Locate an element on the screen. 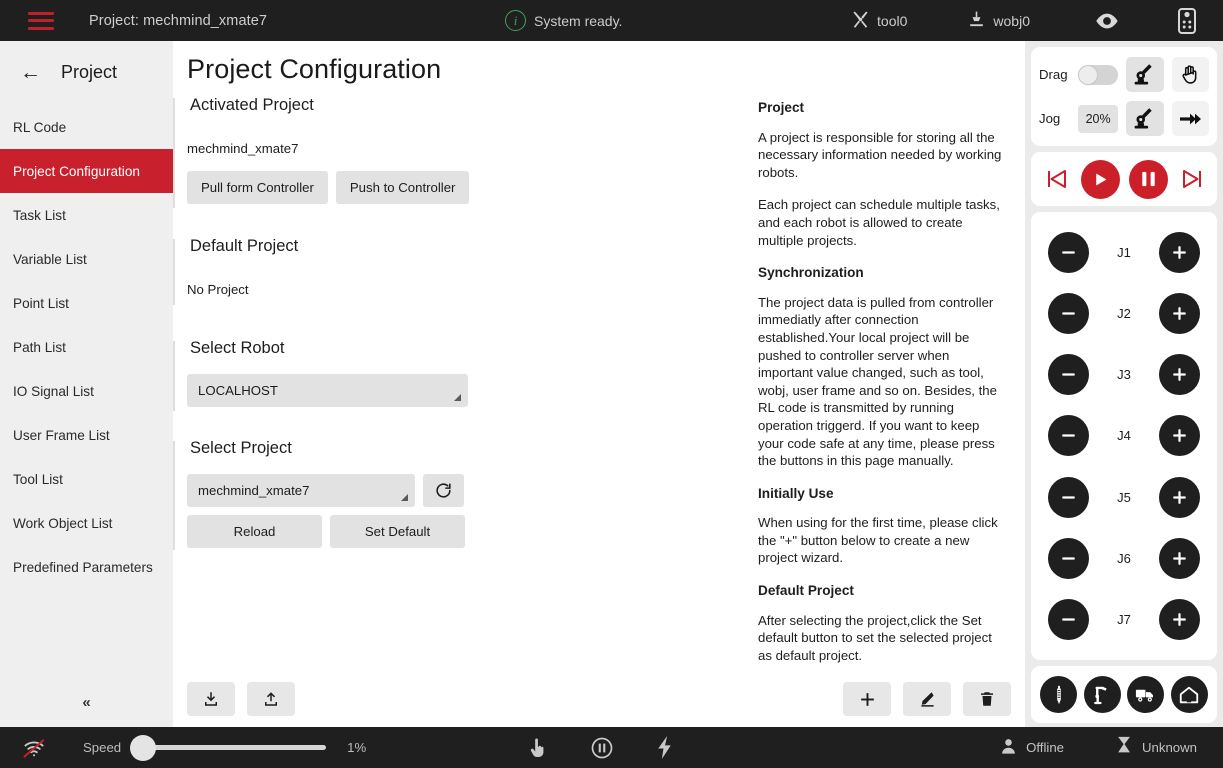  jog-label: Jog is located at coordinates (1050, 118).